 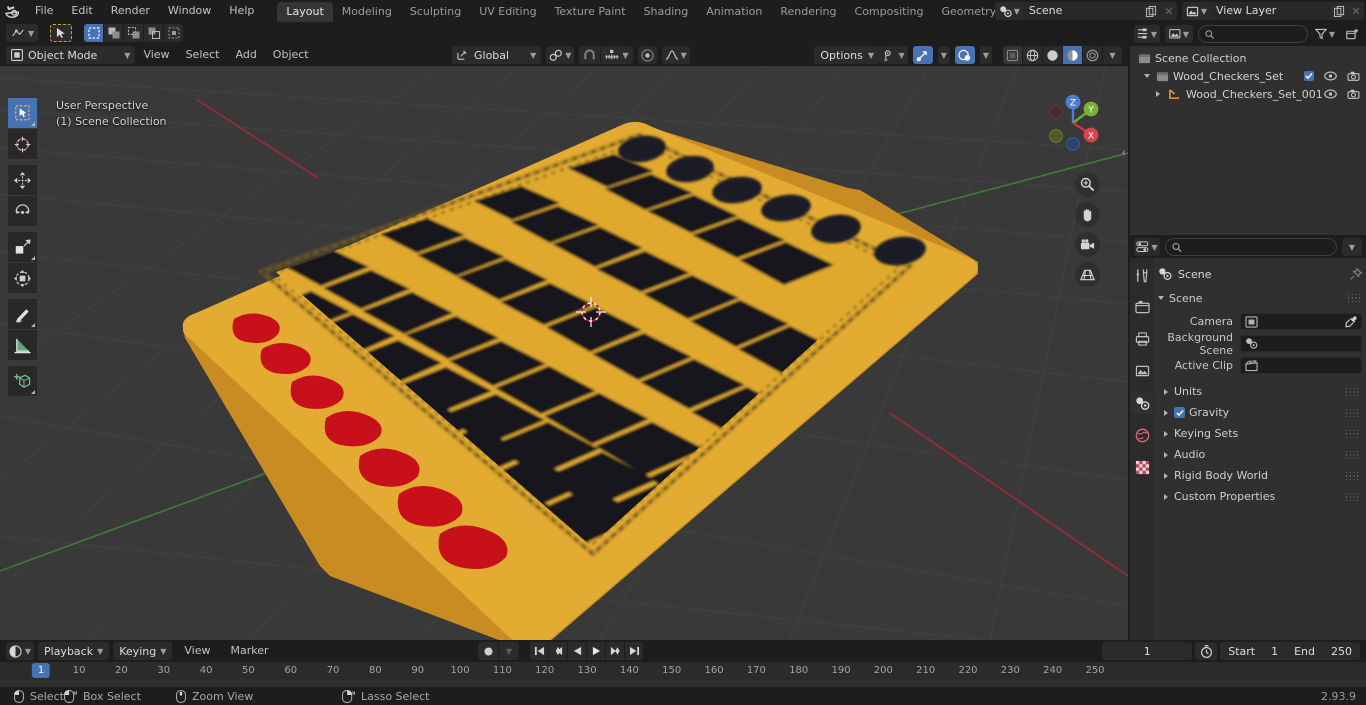 What do you see at coordinates (1161, 298) in the screenshot?
I see `collapse-triangle-icon` at bounding box center [1161, 298].